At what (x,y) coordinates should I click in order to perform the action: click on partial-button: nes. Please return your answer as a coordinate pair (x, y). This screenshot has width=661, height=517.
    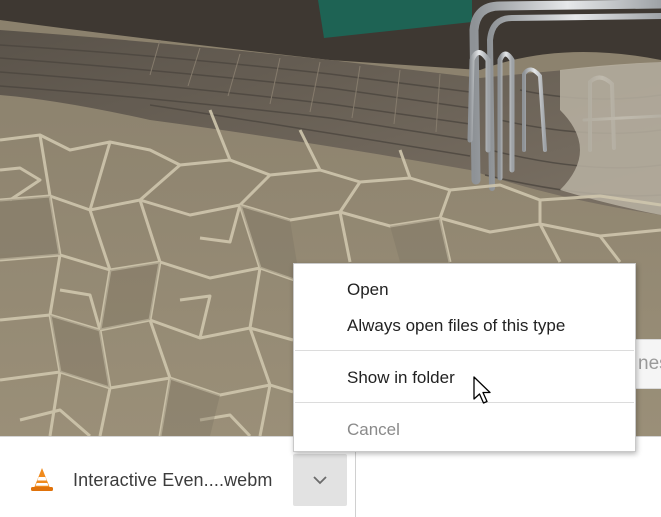
    Looking at the image, I should click on (647, 364).